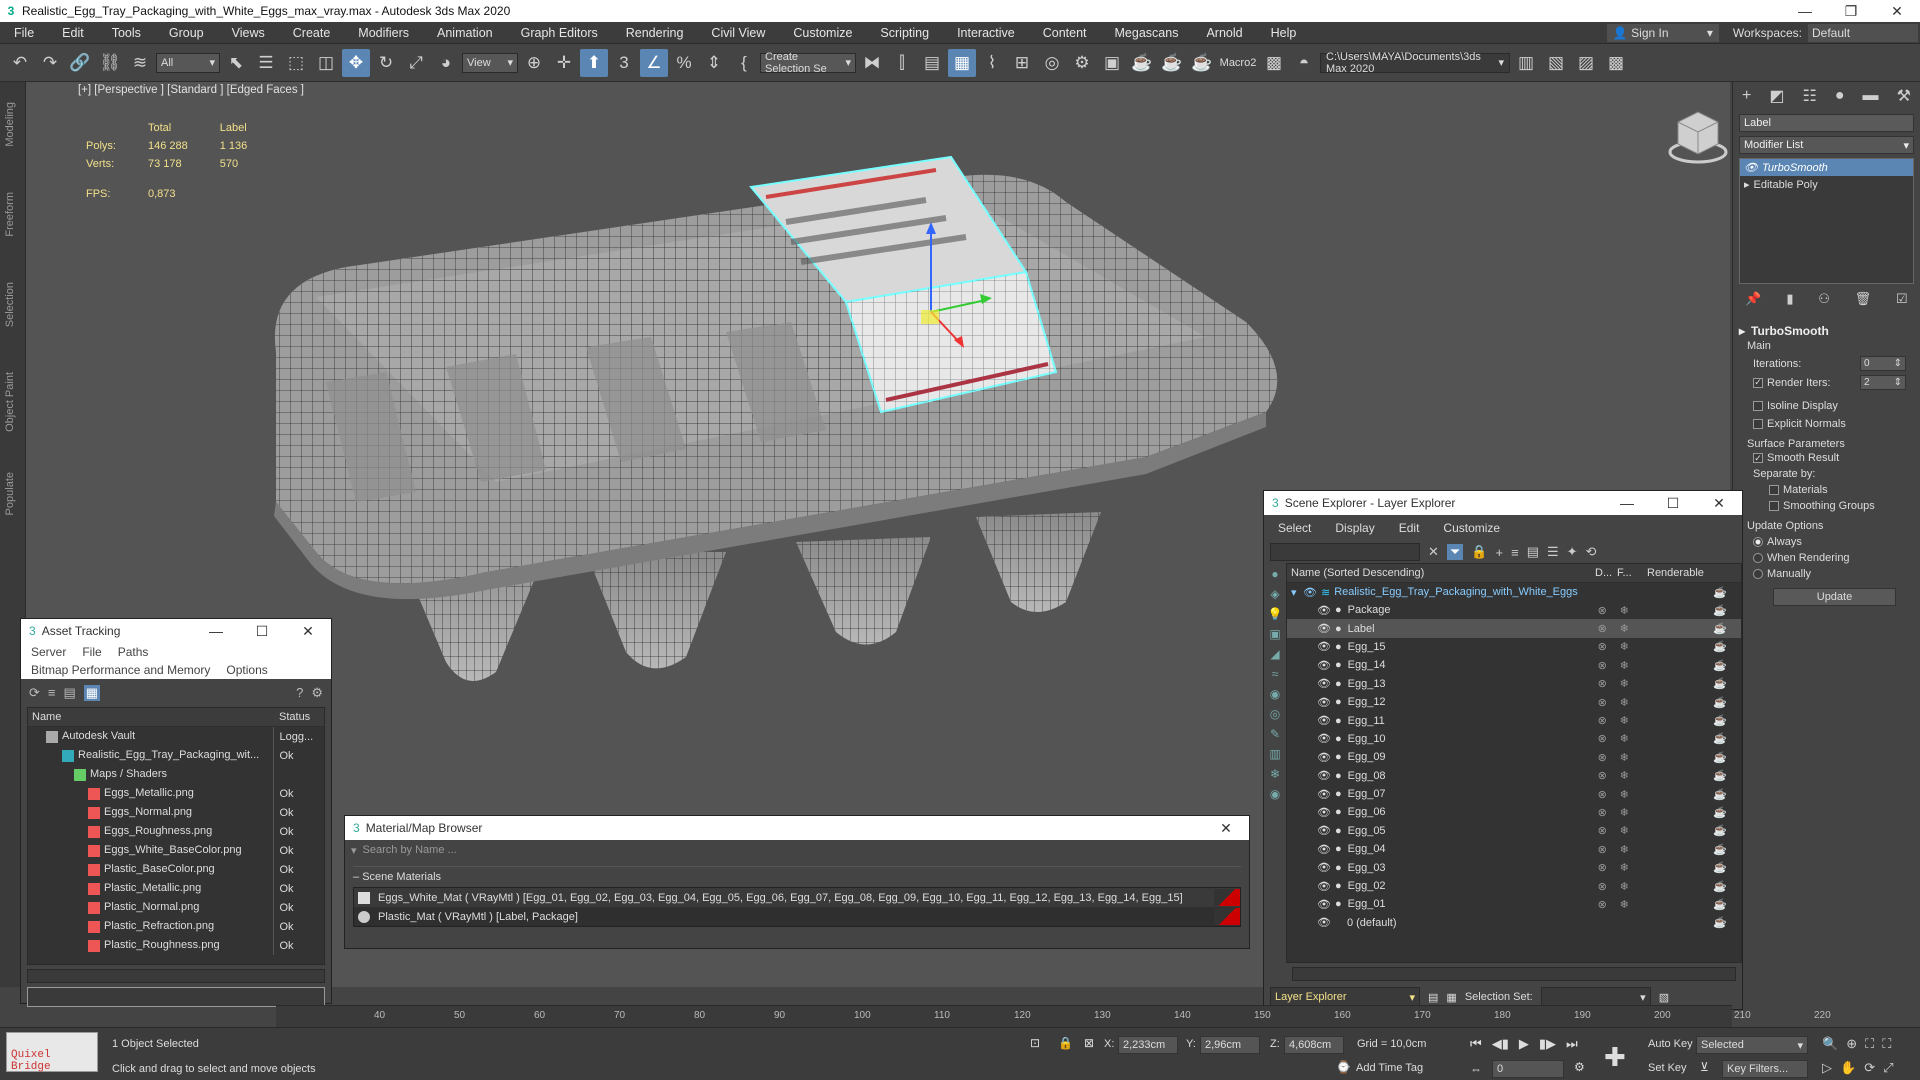 This screenshot has width=1920, height=1080. Describe the element at coordinates (299, 693) in the screenshot. I see `help-icon: ?` at that location.